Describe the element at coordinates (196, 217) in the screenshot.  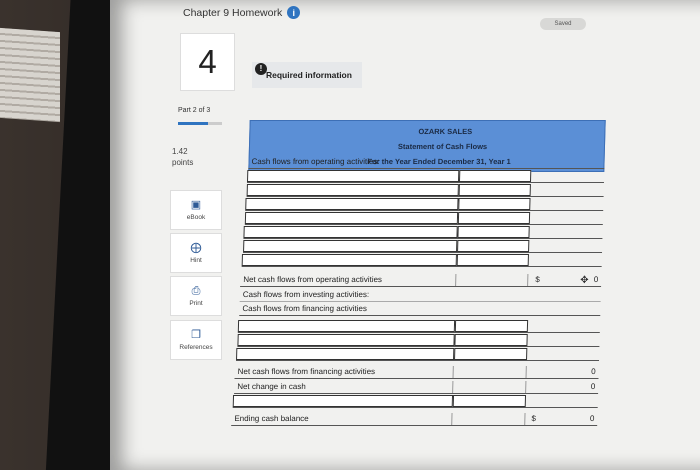
I see `ebook-label: eBook` at that location.